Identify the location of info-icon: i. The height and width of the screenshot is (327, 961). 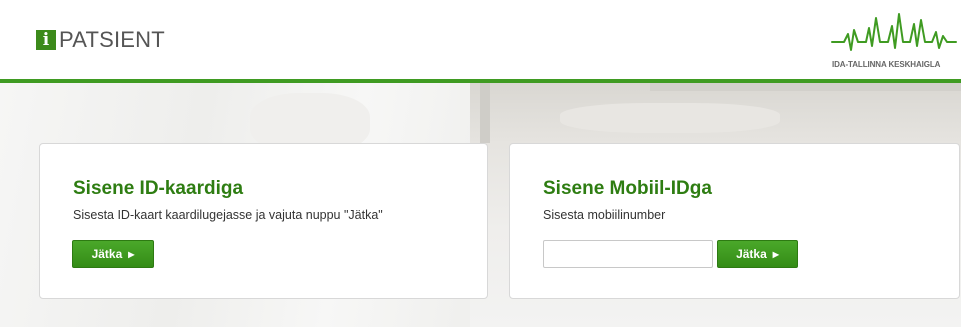
(46, 40).